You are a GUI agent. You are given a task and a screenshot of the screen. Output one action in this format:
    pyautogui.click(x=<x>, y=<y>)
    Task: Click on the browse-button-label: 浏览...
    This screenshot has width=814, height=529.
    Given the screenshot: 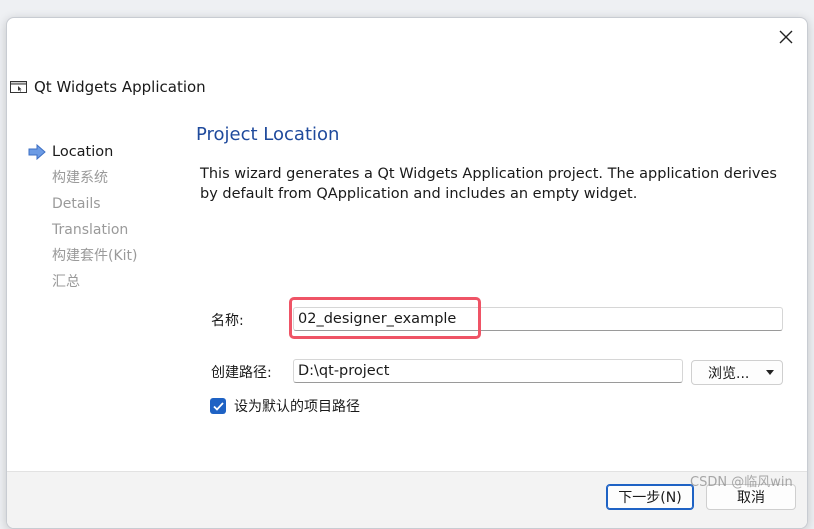 What is the action you would take?
    pyautogui.click(x=729, y=373)
    